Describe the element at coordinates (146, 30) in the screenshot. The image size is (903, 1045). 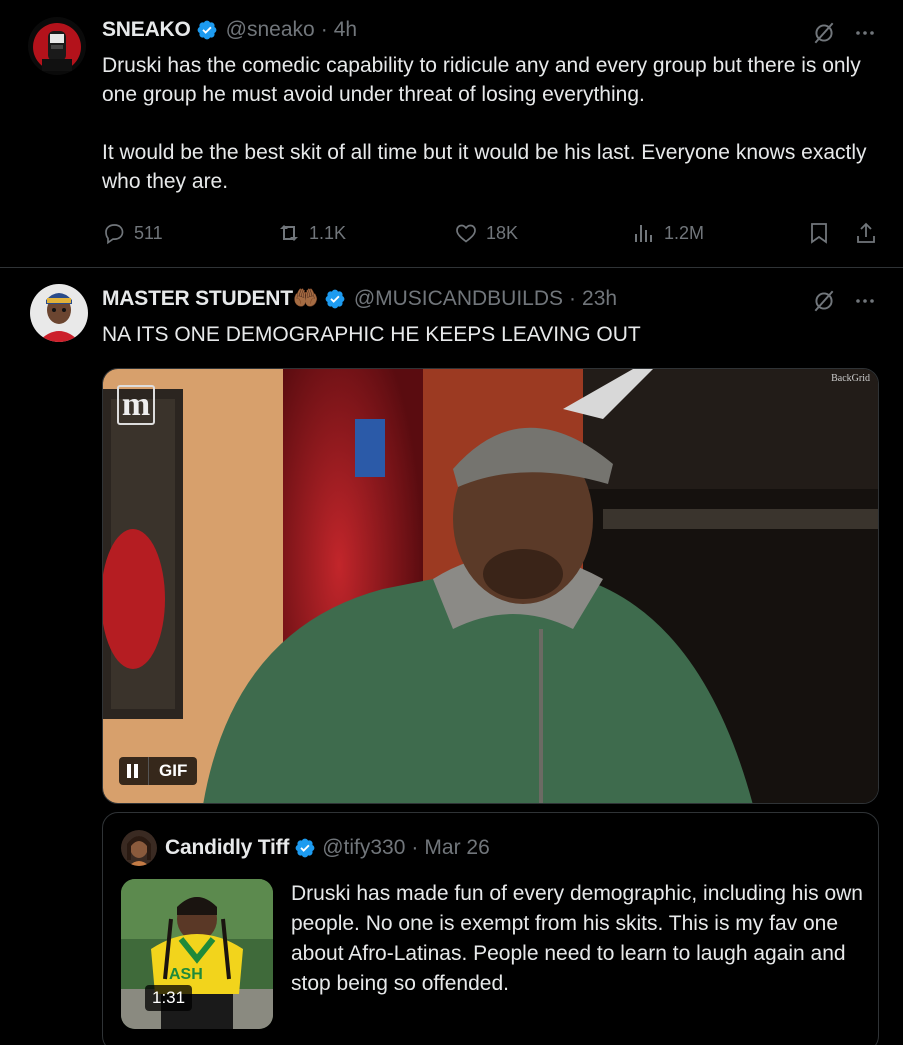
I see `author-name: SNEAKO` at that location.